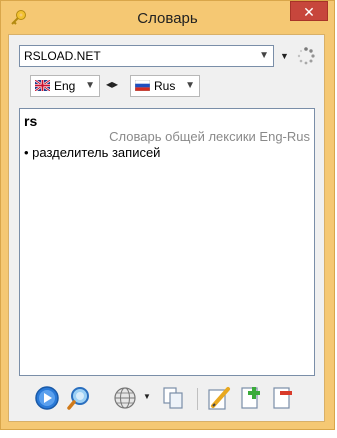  I want to click on menu-dropdown-icon: ▼, so click(284, 56).